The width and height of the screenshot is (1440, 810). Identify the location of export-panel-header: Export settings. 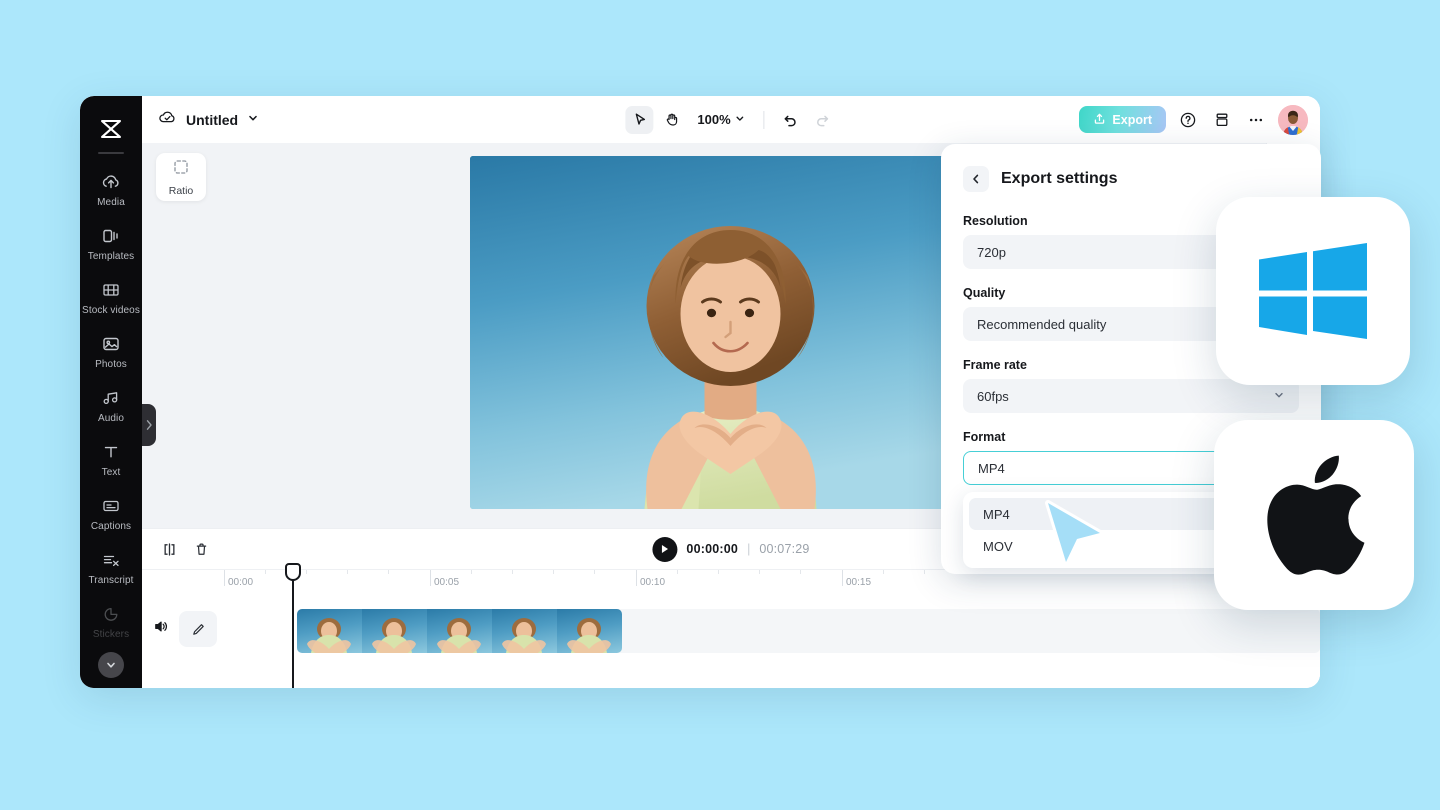
(1131, 179).